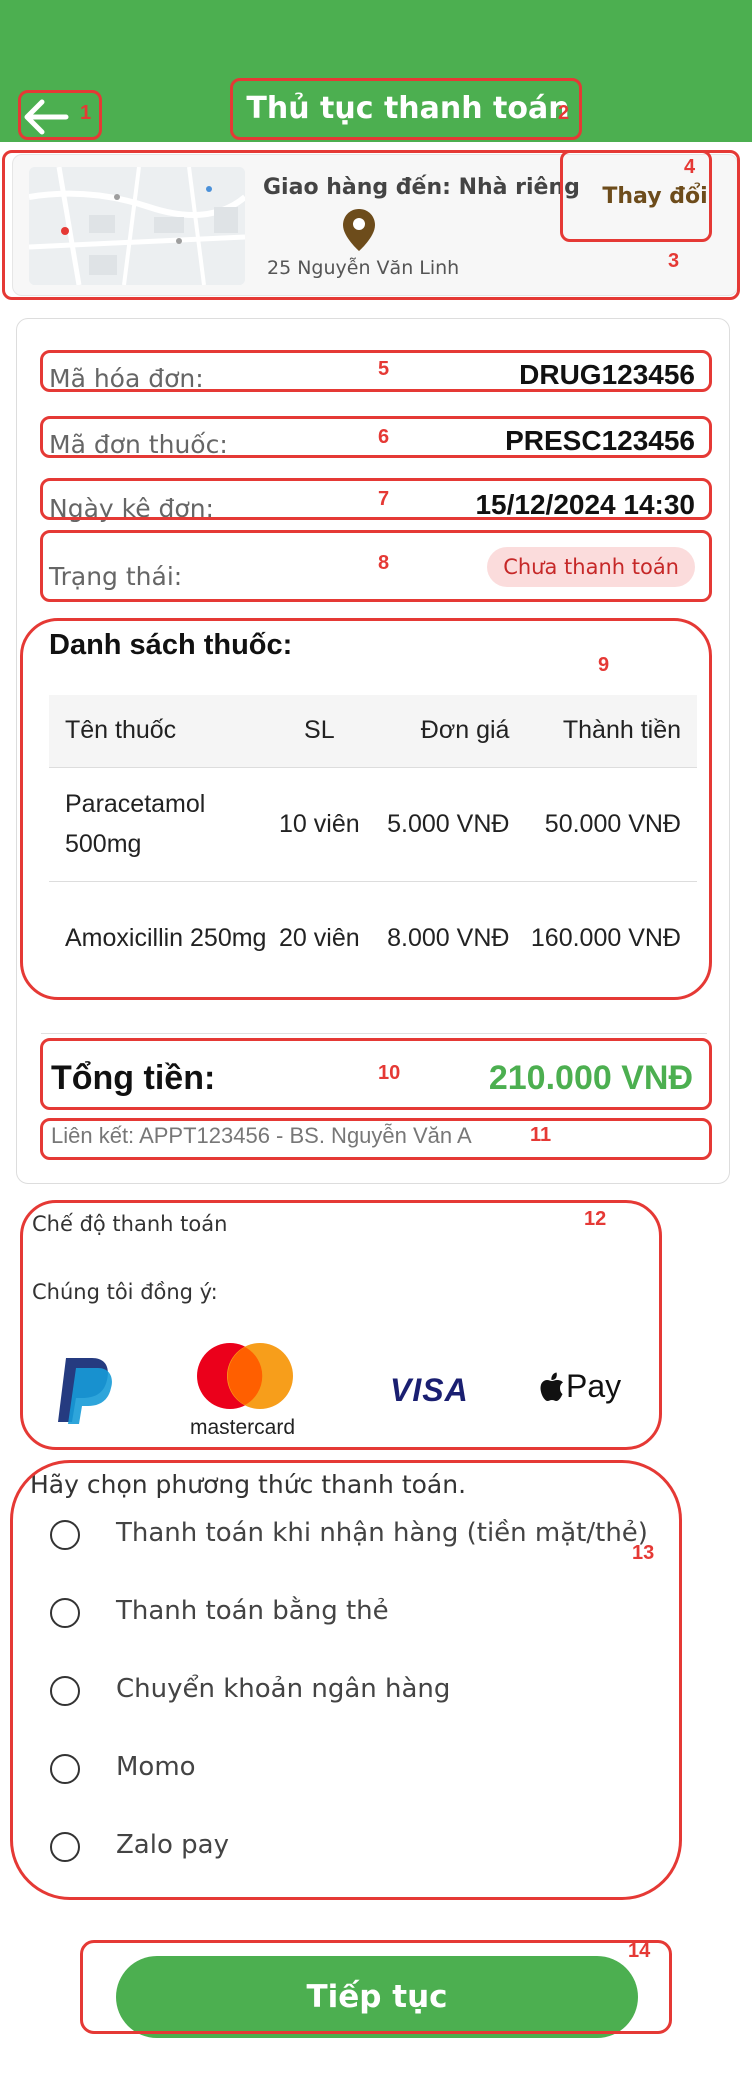 The width and height of the screenshot is (752, 2097). I want to click on annotation-number: 9, so click(604, 665).